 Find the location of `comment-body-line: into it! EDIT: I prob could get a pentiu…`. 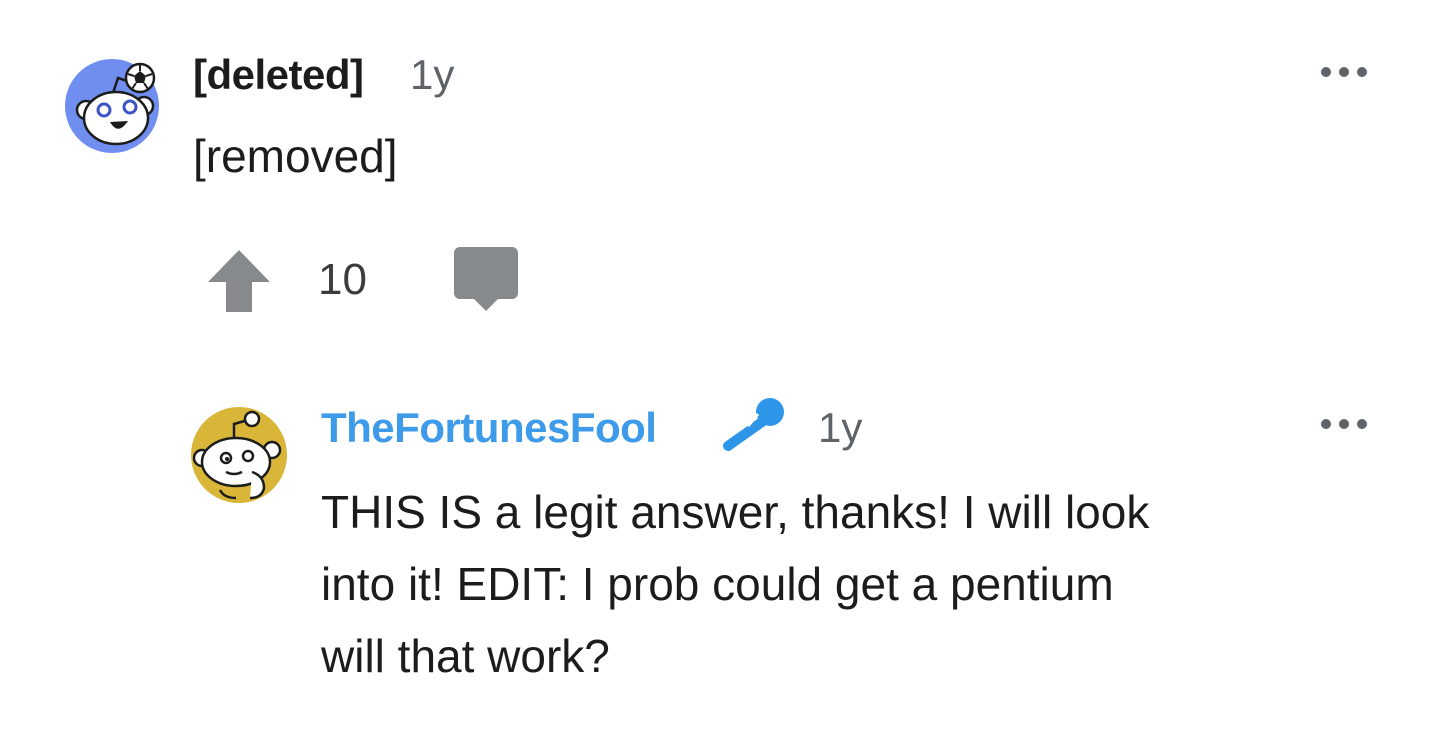

comment-body-line: into it! EDIT: I prob could get a pentiu… is located at coordinates (717, 584).